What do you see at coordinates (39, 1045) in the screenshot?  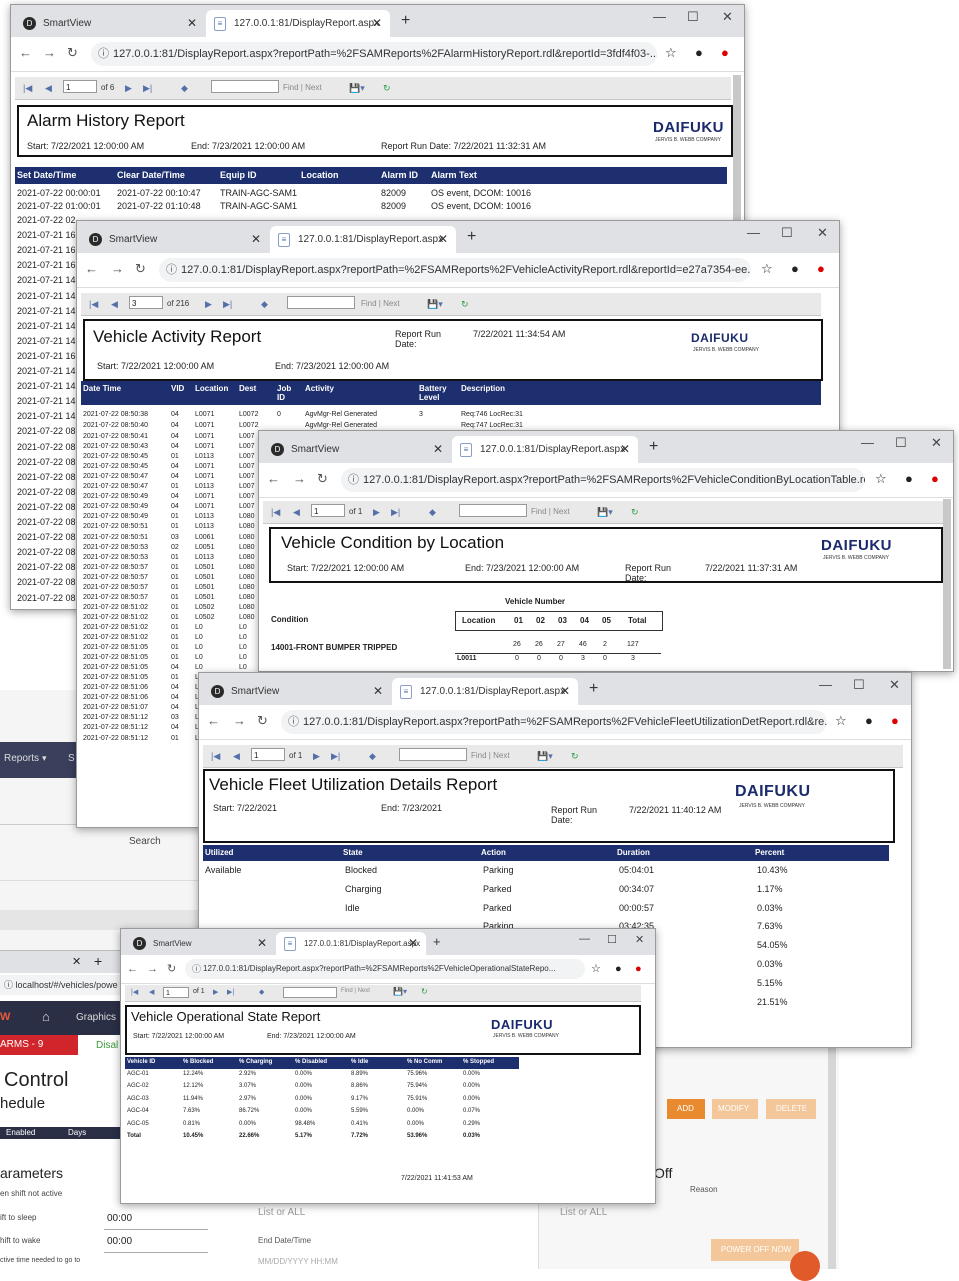 I see `alarms-badge: ARMS - 9` at bounding box center [39, 1045].